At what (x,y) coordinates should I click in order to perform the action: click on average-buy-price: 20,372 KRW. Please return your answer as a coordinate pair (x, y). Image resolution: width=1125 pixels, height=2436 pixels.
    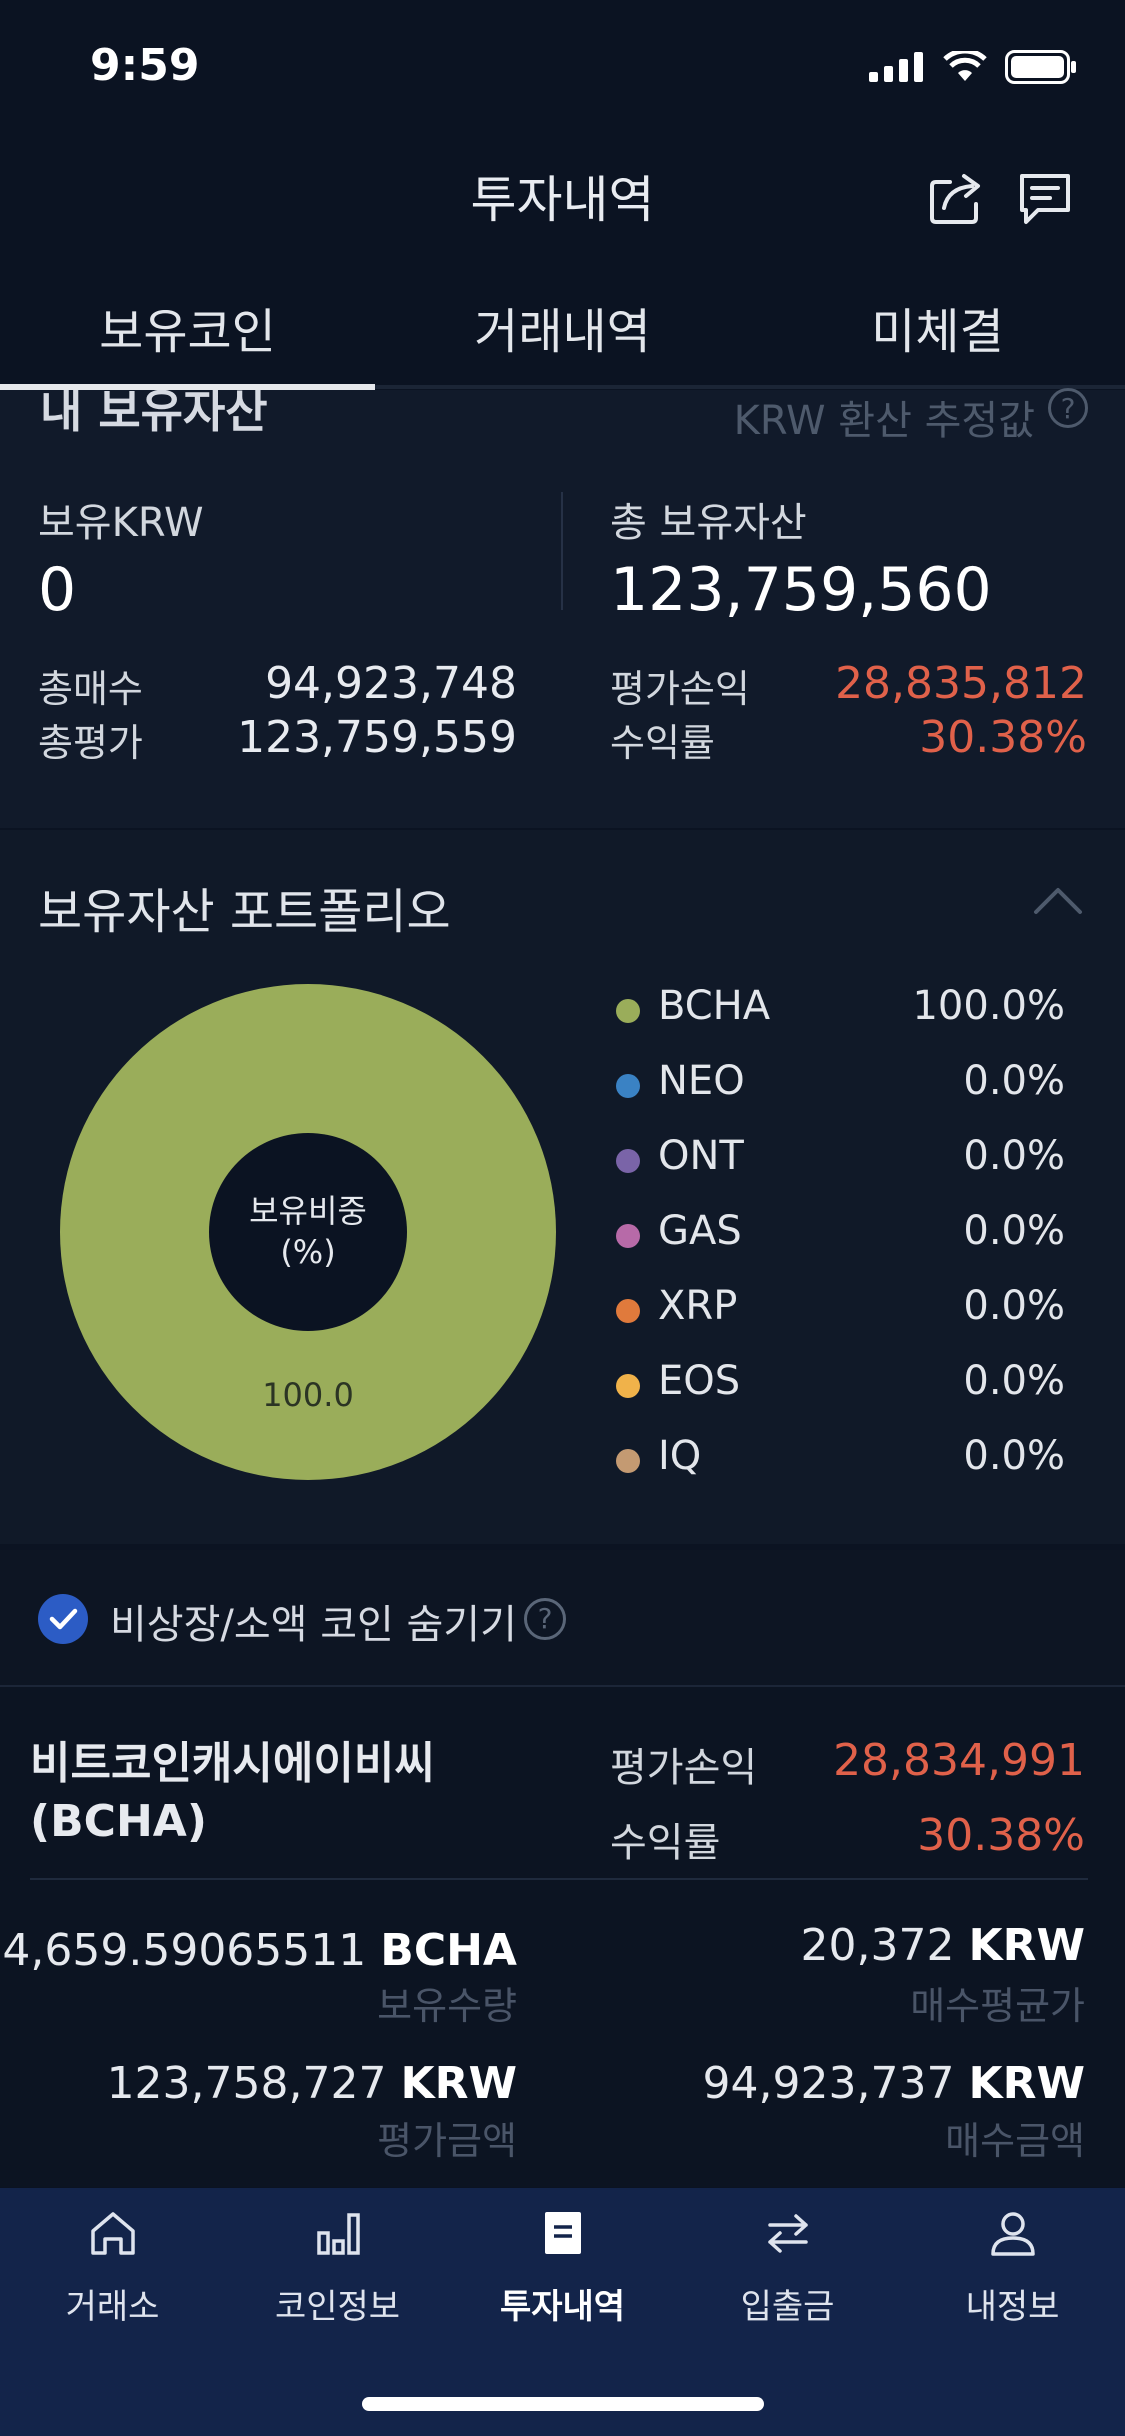
    Looking at the image, I should click on (943, 1945).